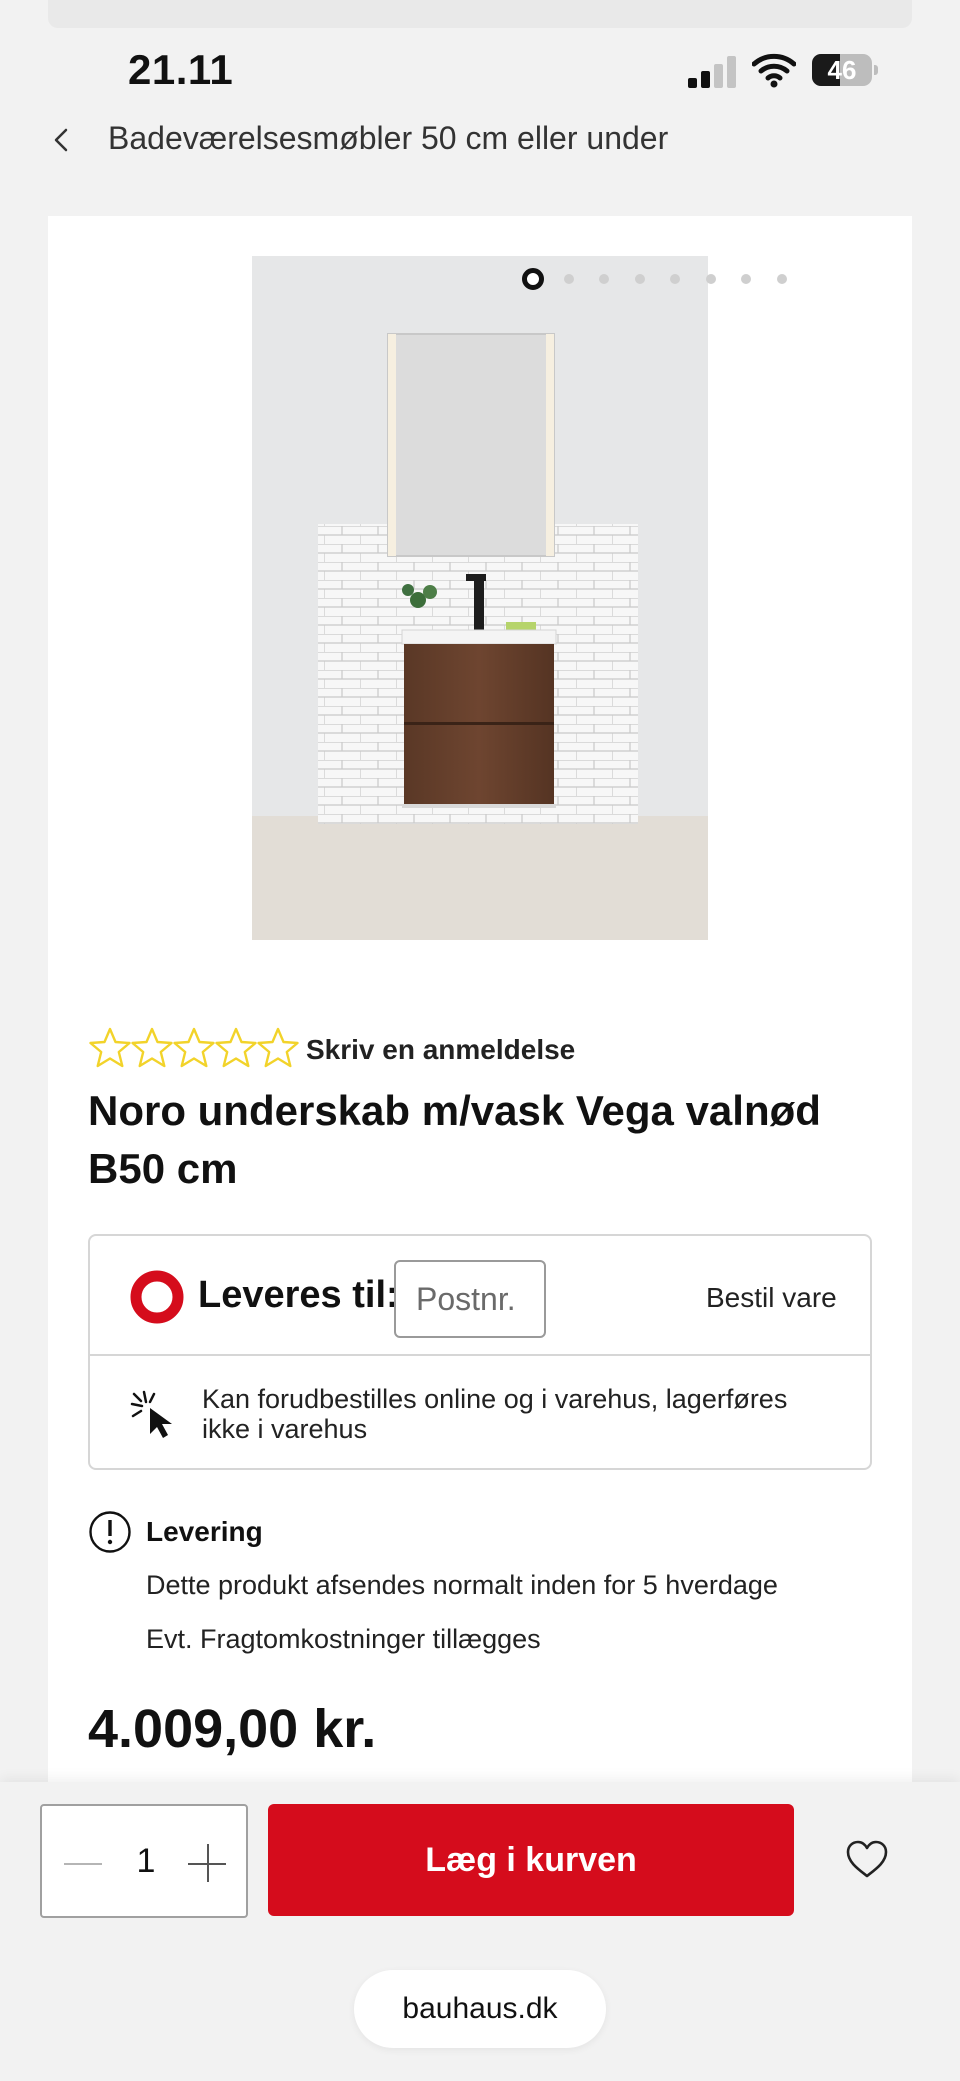  Describe the element at coordinates (867, 1859) in the screenshot. I see `heart-icon` at that location.